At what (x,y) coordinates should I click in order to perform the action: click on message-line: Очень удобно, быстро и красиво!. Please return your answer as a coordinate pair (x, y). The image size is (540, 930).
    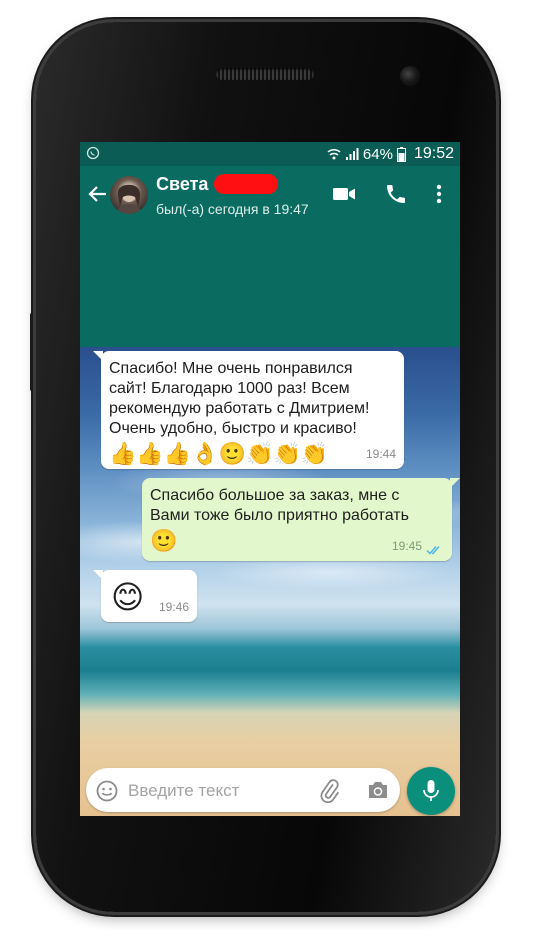
    Looking at the image, I should click on (233, 428).